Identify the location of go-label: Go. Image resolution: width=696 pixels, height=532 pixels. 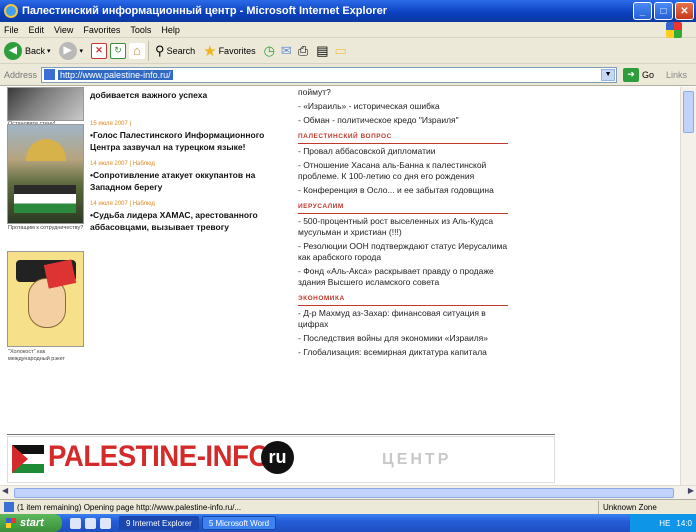
(648, 74).